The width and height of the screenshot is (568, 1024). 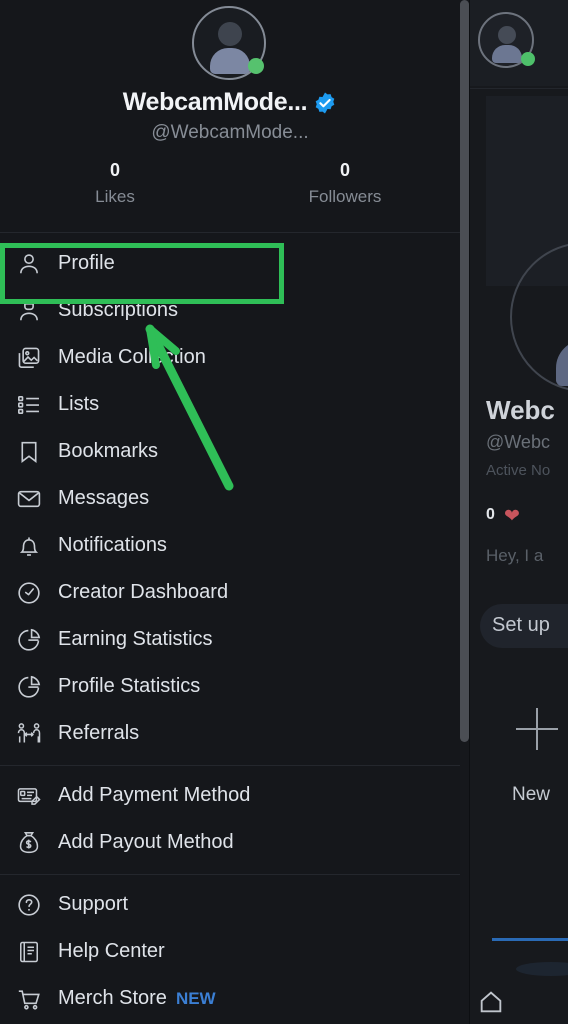 I want to click on background-setup-button: Set up, so click(x=524, y=626).